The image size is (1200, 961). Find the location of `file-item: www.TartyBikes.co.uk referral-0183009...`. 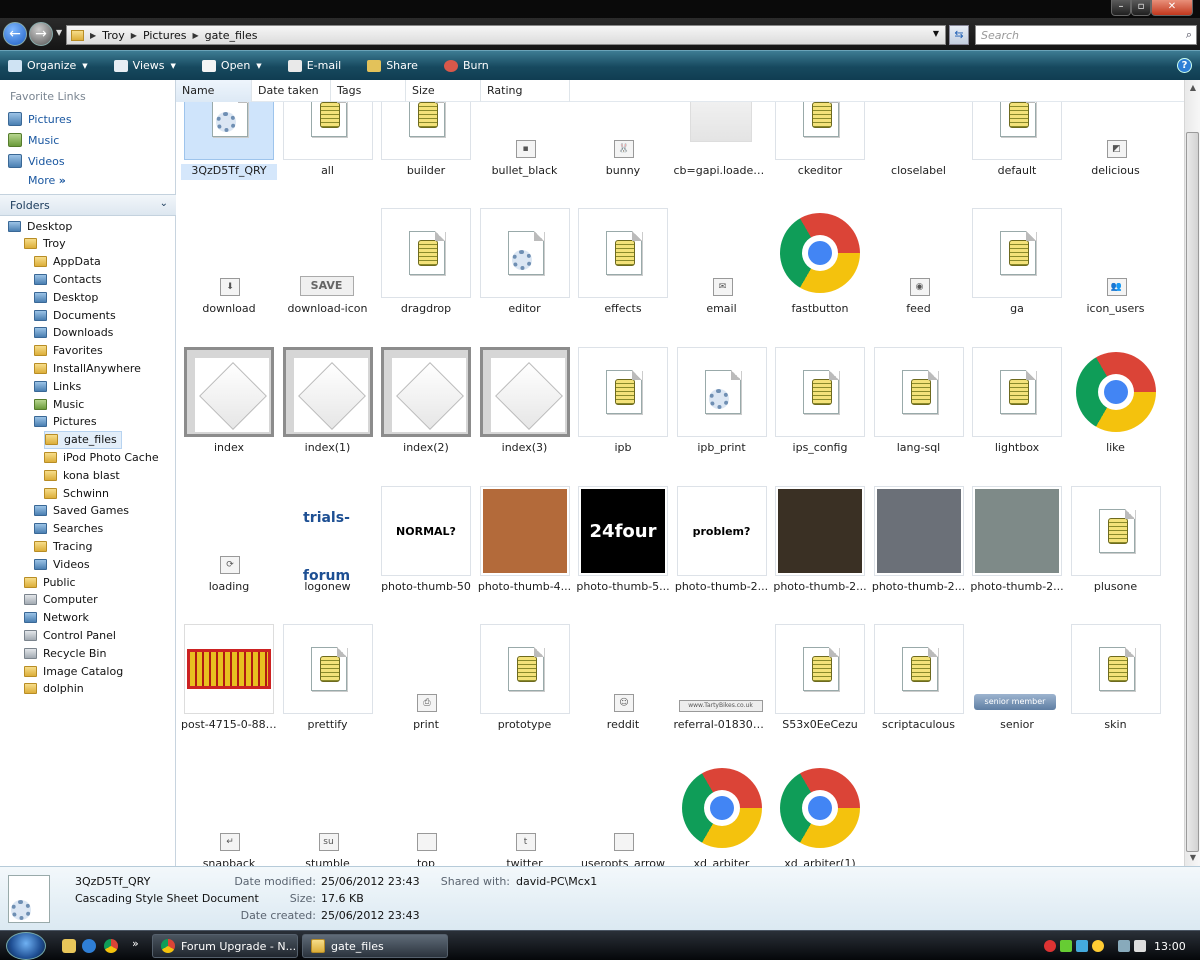

file-item: www.TartyBikes.co.uk referral-0183009... is located at coordinates (722, 665).